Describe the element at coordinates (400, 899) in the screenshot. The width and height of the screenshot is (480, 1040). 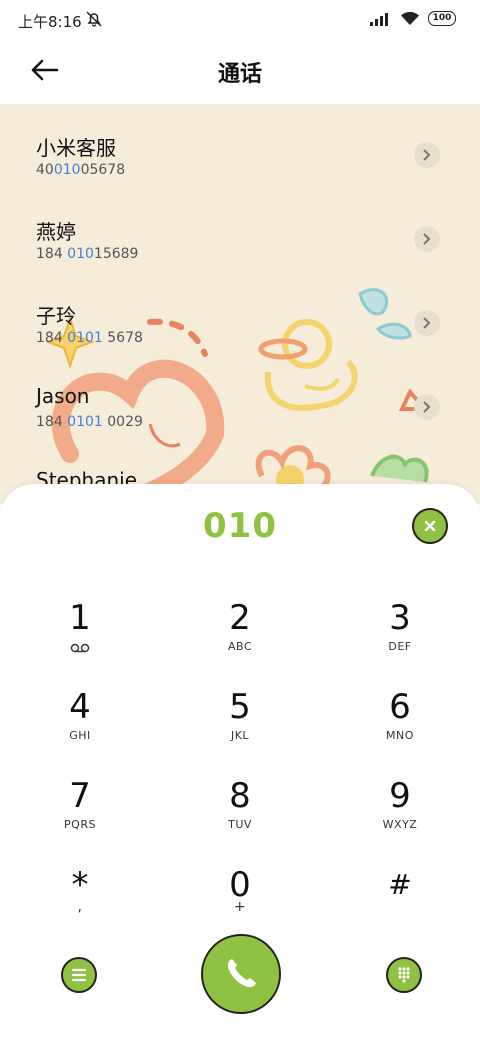
I see `key-hash: #` at that location.